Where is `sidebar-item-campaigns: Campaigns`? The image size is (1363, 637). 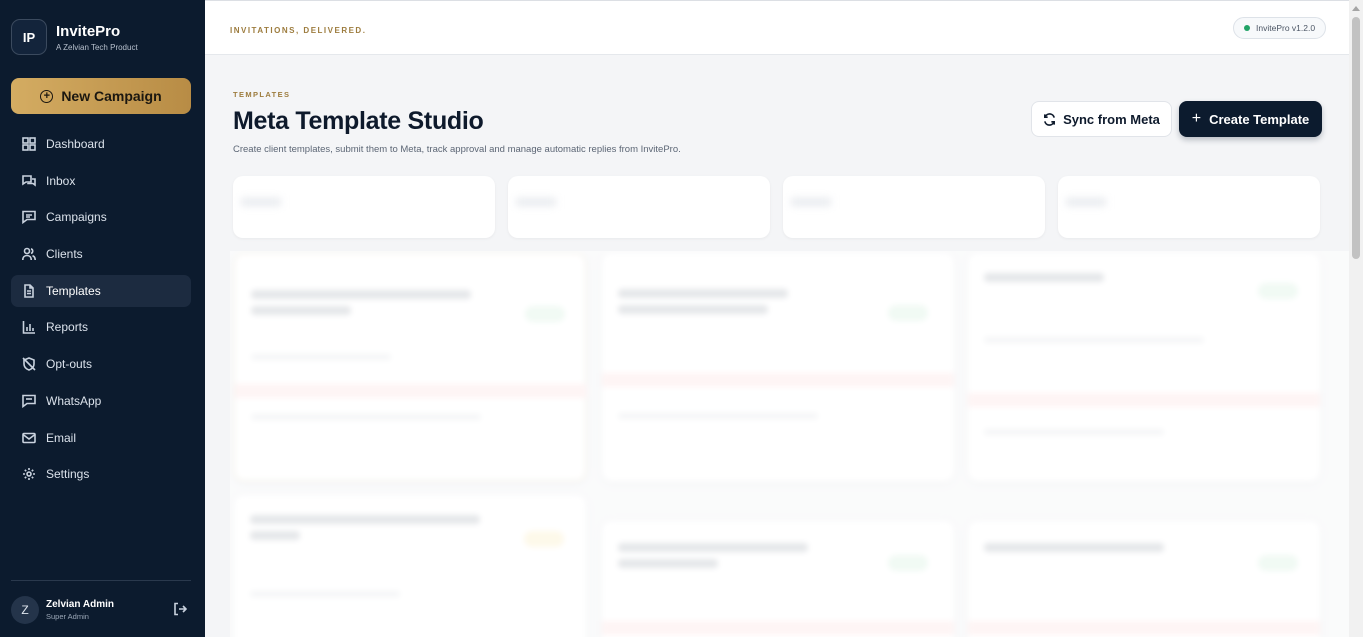
sidebar-item-campaigns: Campaigns is located at coordinates (101, 217).